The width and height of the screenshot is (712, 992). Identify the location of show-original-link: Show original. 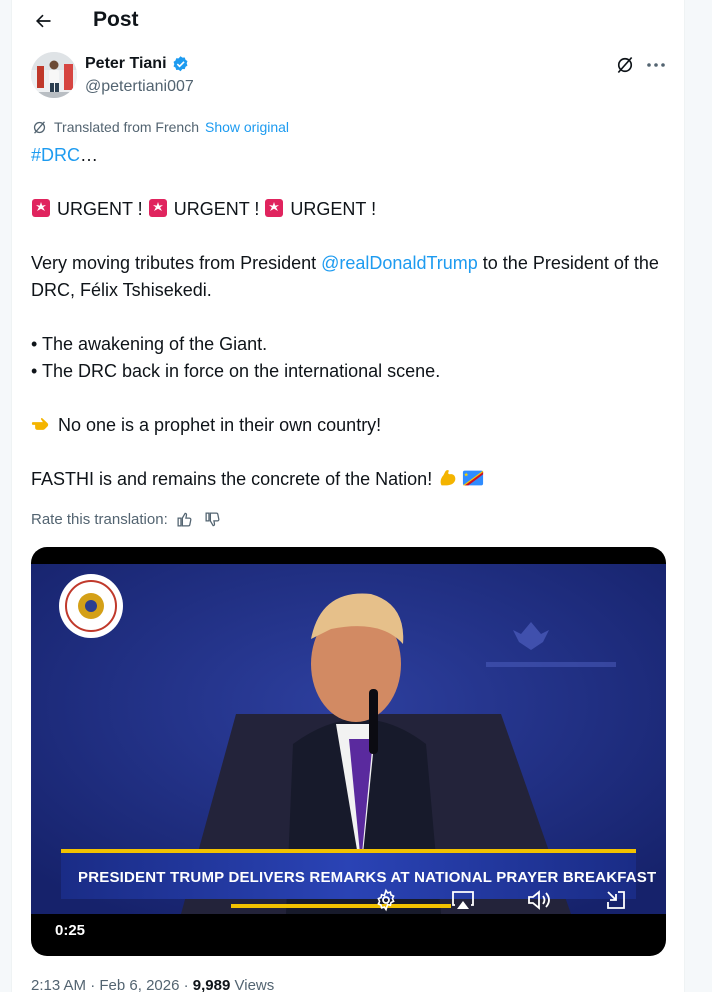
(247, 127).